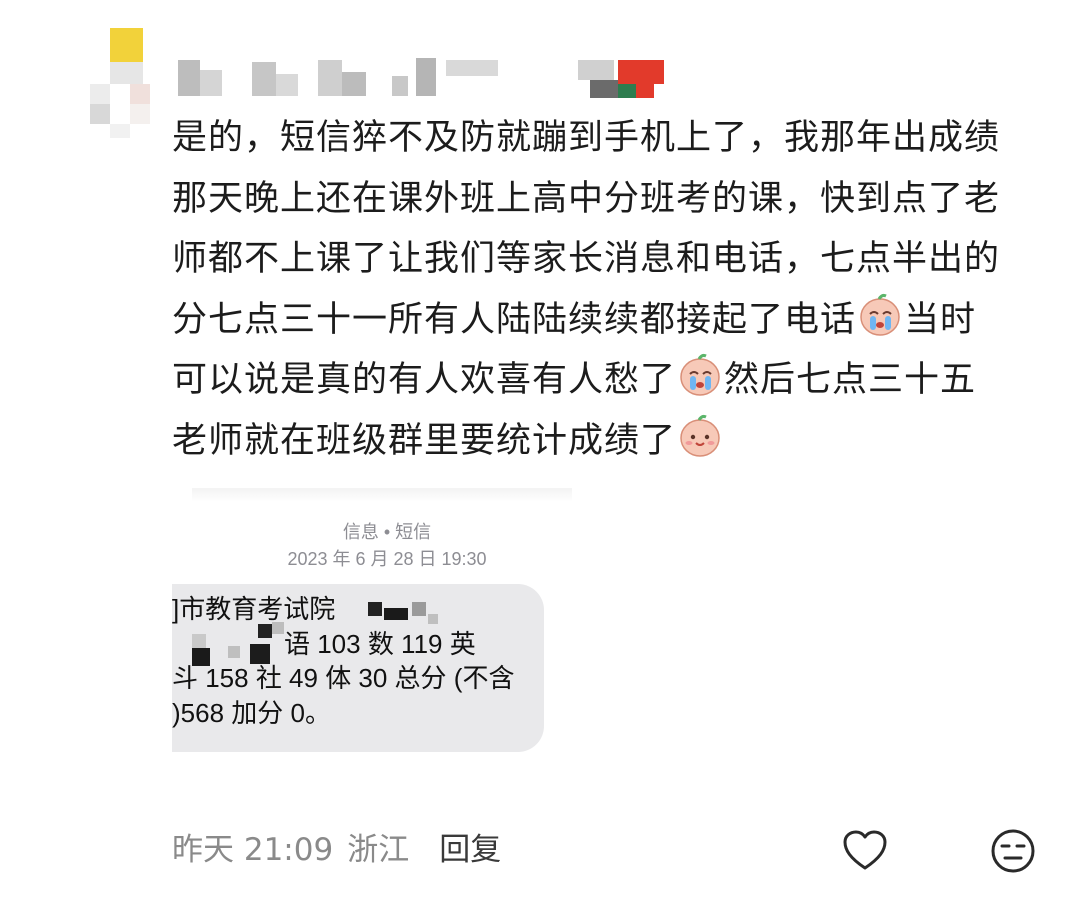 Image resolution: width=1080 pixels, height=901 pixels. Describe the element at coordinates (700, 435) in the screenshot. I see `smiling-emoji-icon` at that location.